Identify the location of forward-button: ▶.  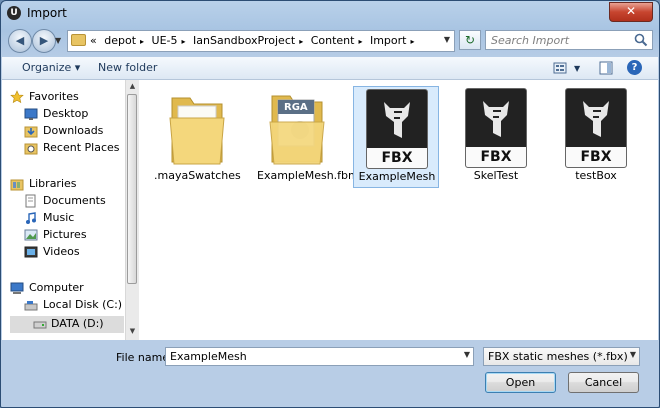
(44, 41).